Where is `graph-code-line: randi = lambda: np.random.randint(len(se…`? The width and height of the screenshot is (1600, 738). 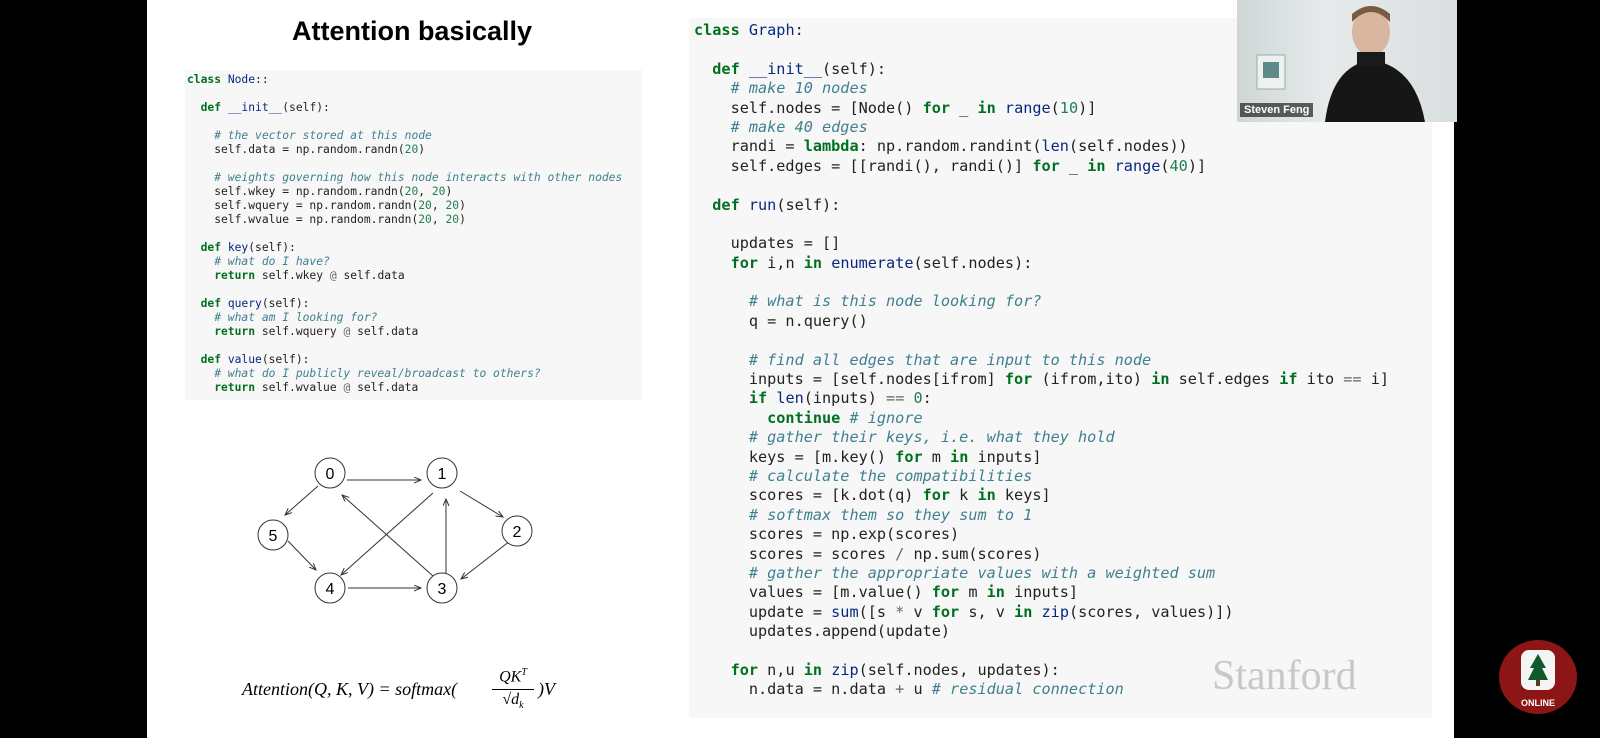
graph-code-line: randi = lambda: np.random.randint(len(se… is located at coordinates (941, 146).